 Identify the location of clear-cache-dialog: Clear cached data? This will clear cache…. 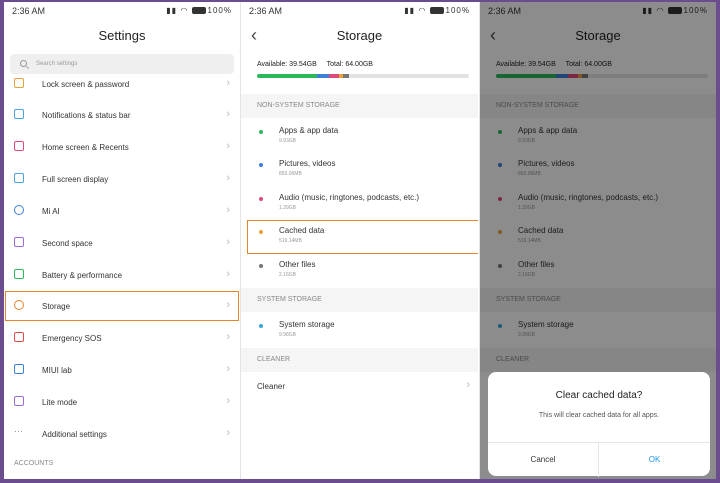
(599, 424).